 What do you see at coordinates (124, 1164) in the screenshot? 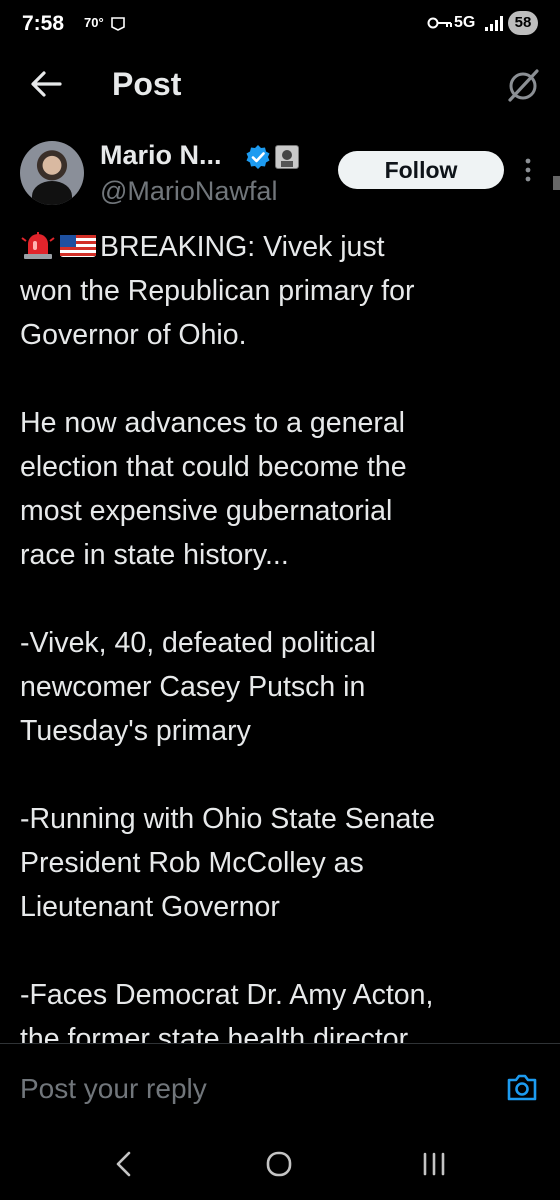
I see `nav-back-icon` at bounding box center [124, 1164].